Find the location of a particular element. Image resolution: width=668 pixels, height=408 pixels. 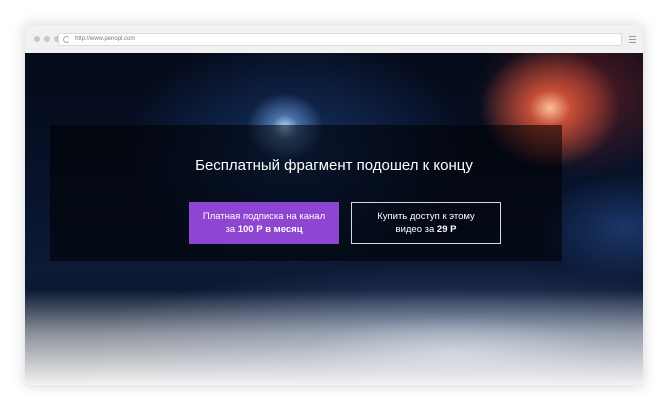

buy-button-line2: видео за 29 Р is located at coordinates (426, 229).